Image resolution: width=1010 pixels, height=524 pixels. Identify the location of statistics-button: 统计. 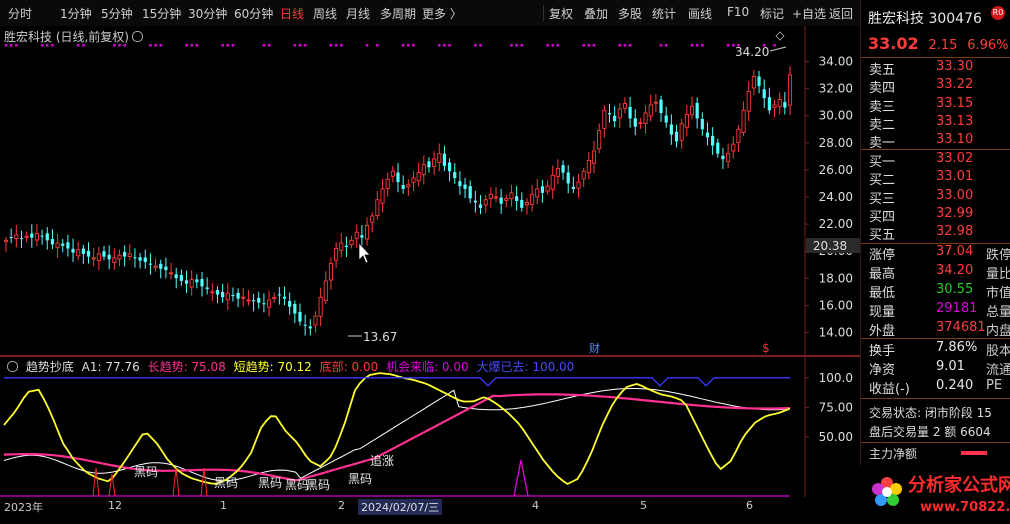
(664, 13).